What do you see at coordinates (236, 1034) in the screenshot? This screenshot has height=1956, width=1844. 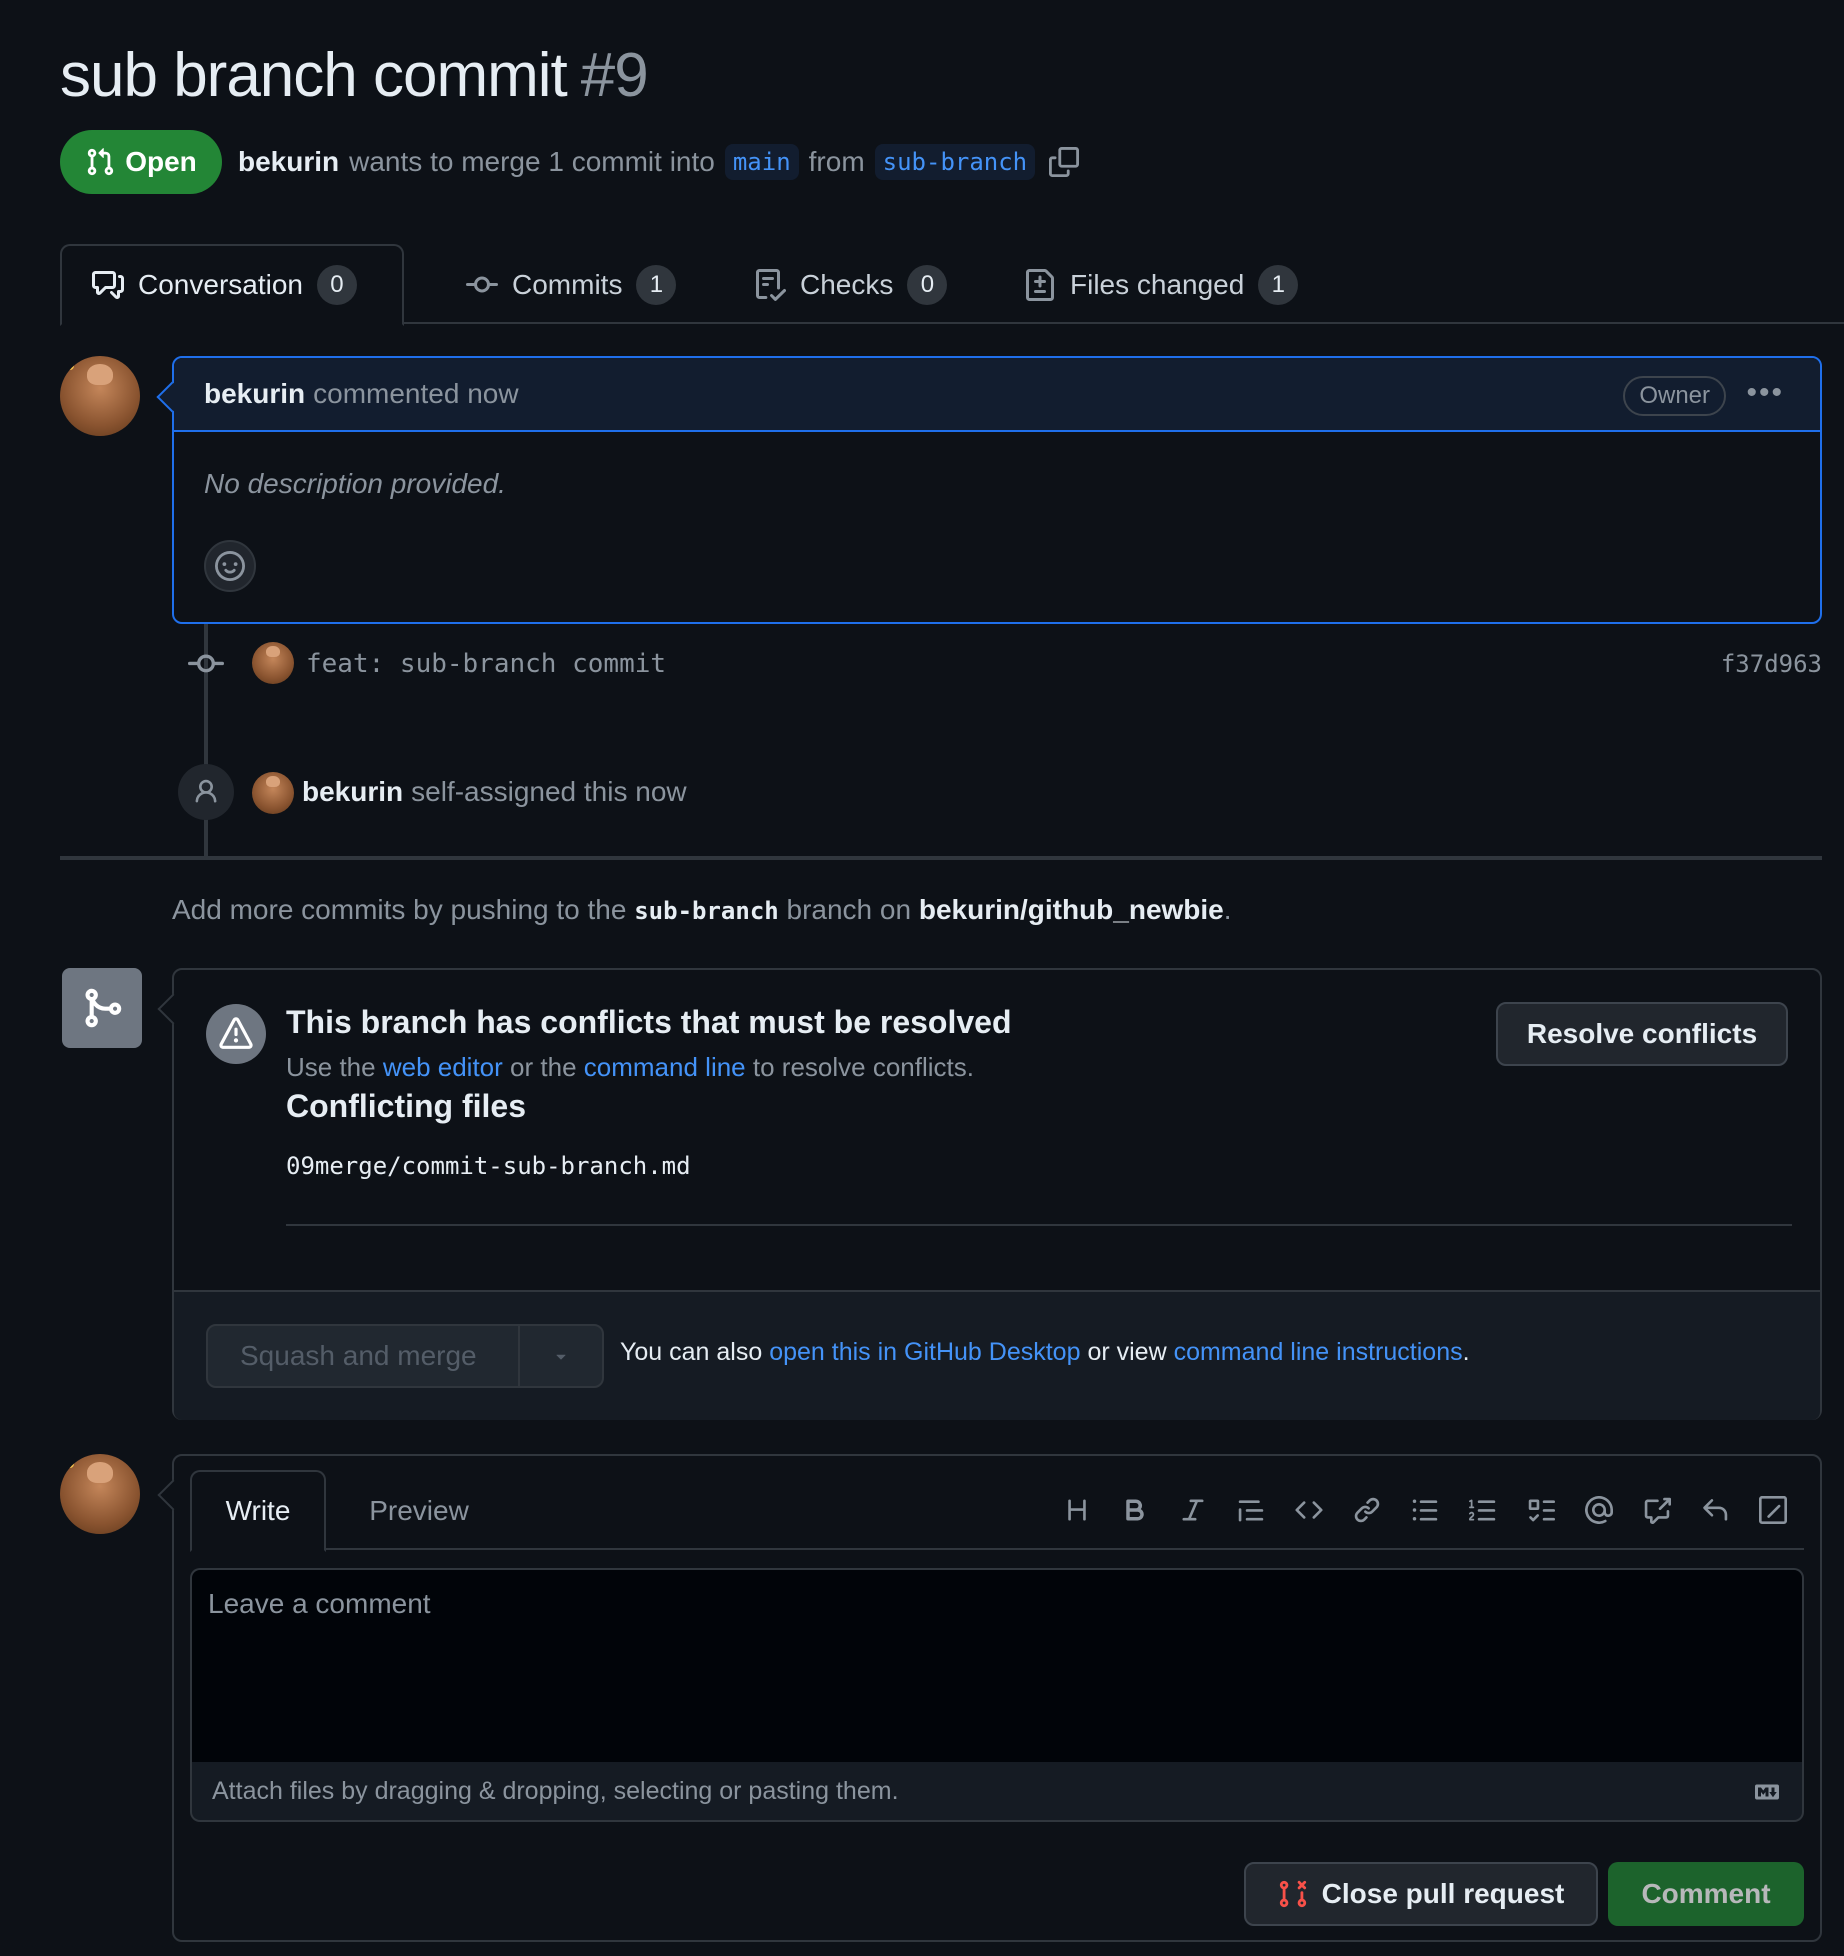 I see `alert-icon` at bounding box center [236, 1034].